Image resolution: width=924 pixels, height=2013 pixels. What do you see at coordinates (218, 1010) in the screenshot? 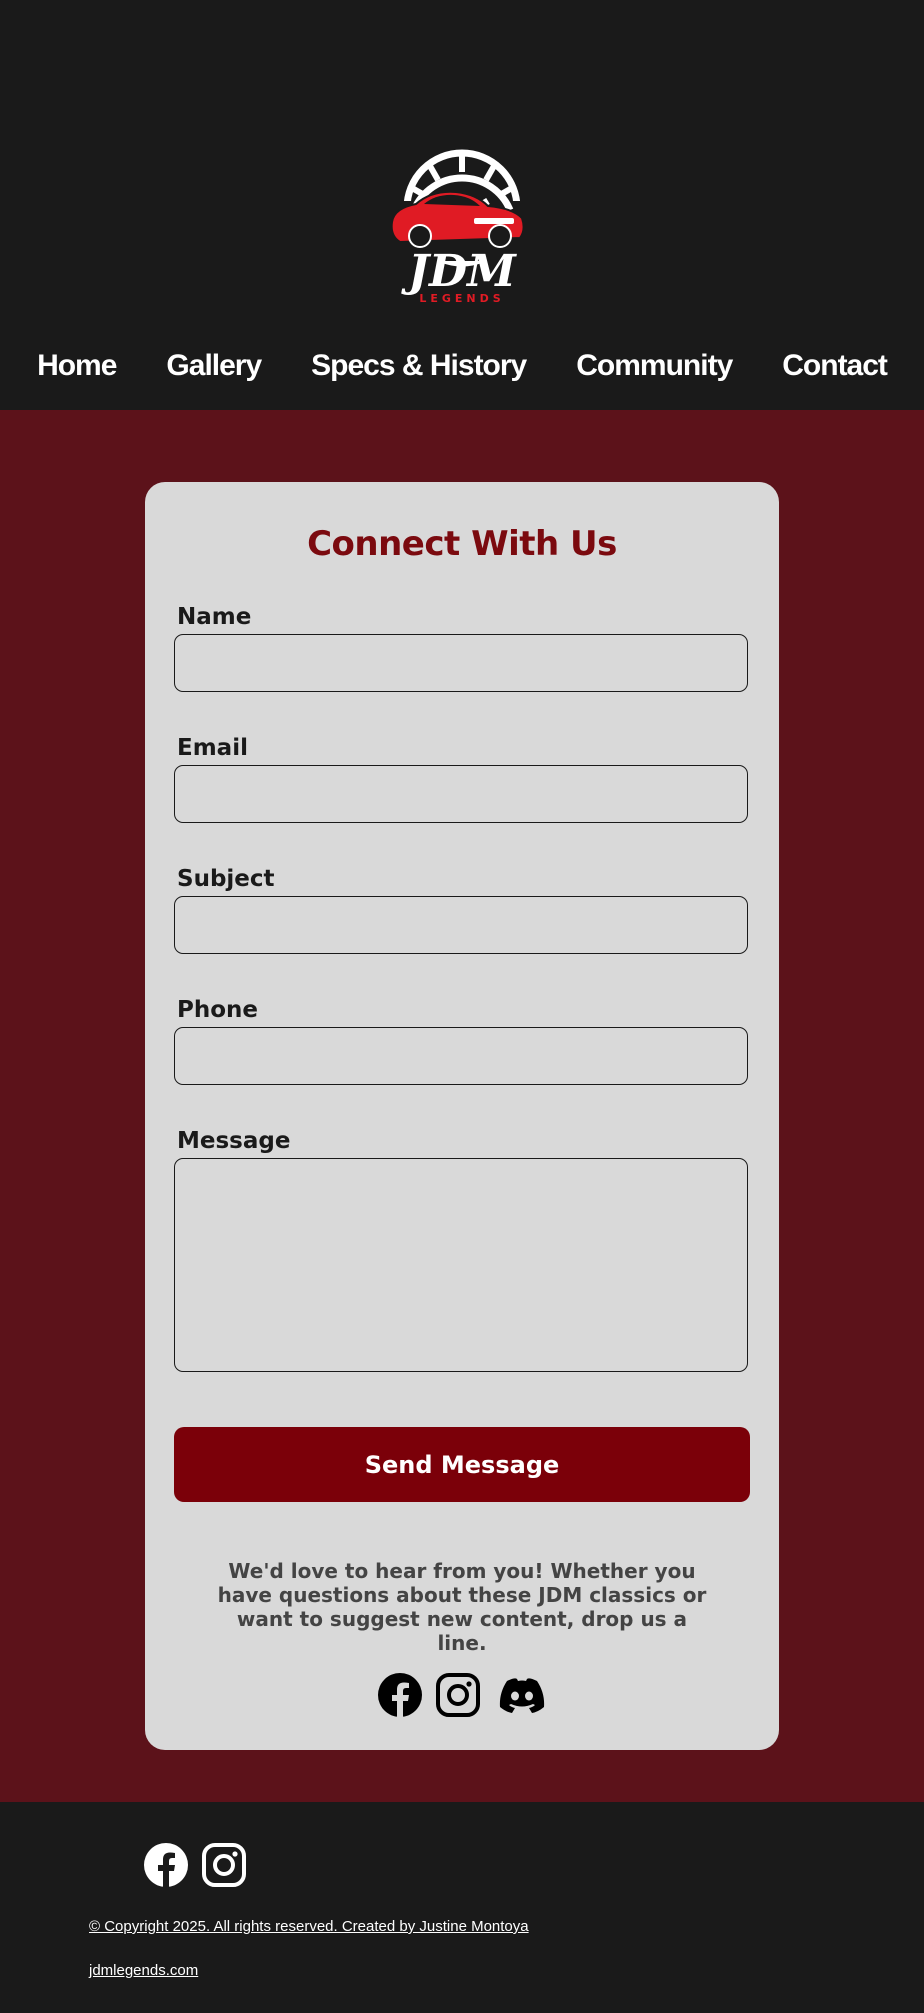
I see `phone-label: Phone` at bounding box center [218, 1010].